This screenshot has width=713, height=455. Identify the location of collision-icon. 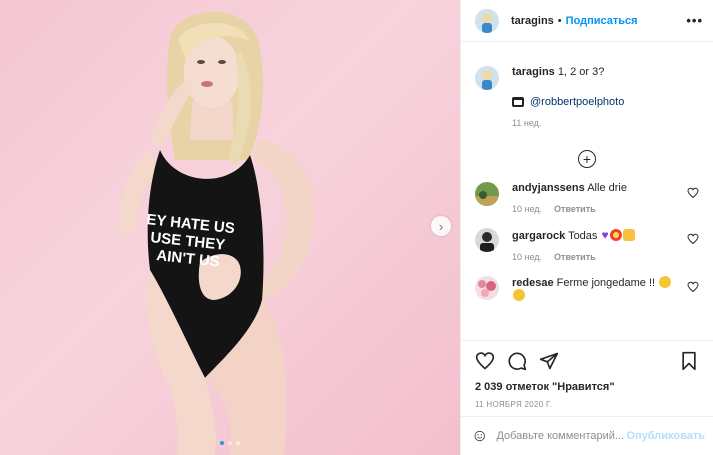
(615, 235).